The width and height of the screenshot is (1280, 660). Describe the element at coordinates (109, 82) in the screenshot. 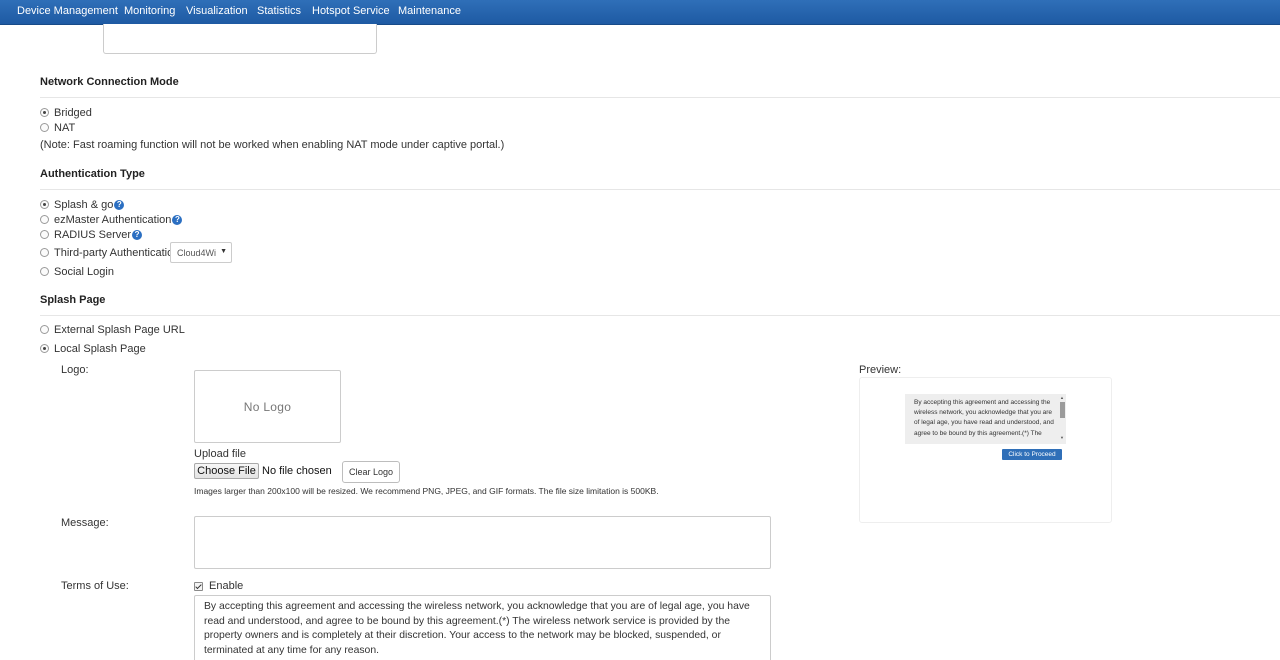

I see `network-mode-title: Network Connection Mode` at that location.